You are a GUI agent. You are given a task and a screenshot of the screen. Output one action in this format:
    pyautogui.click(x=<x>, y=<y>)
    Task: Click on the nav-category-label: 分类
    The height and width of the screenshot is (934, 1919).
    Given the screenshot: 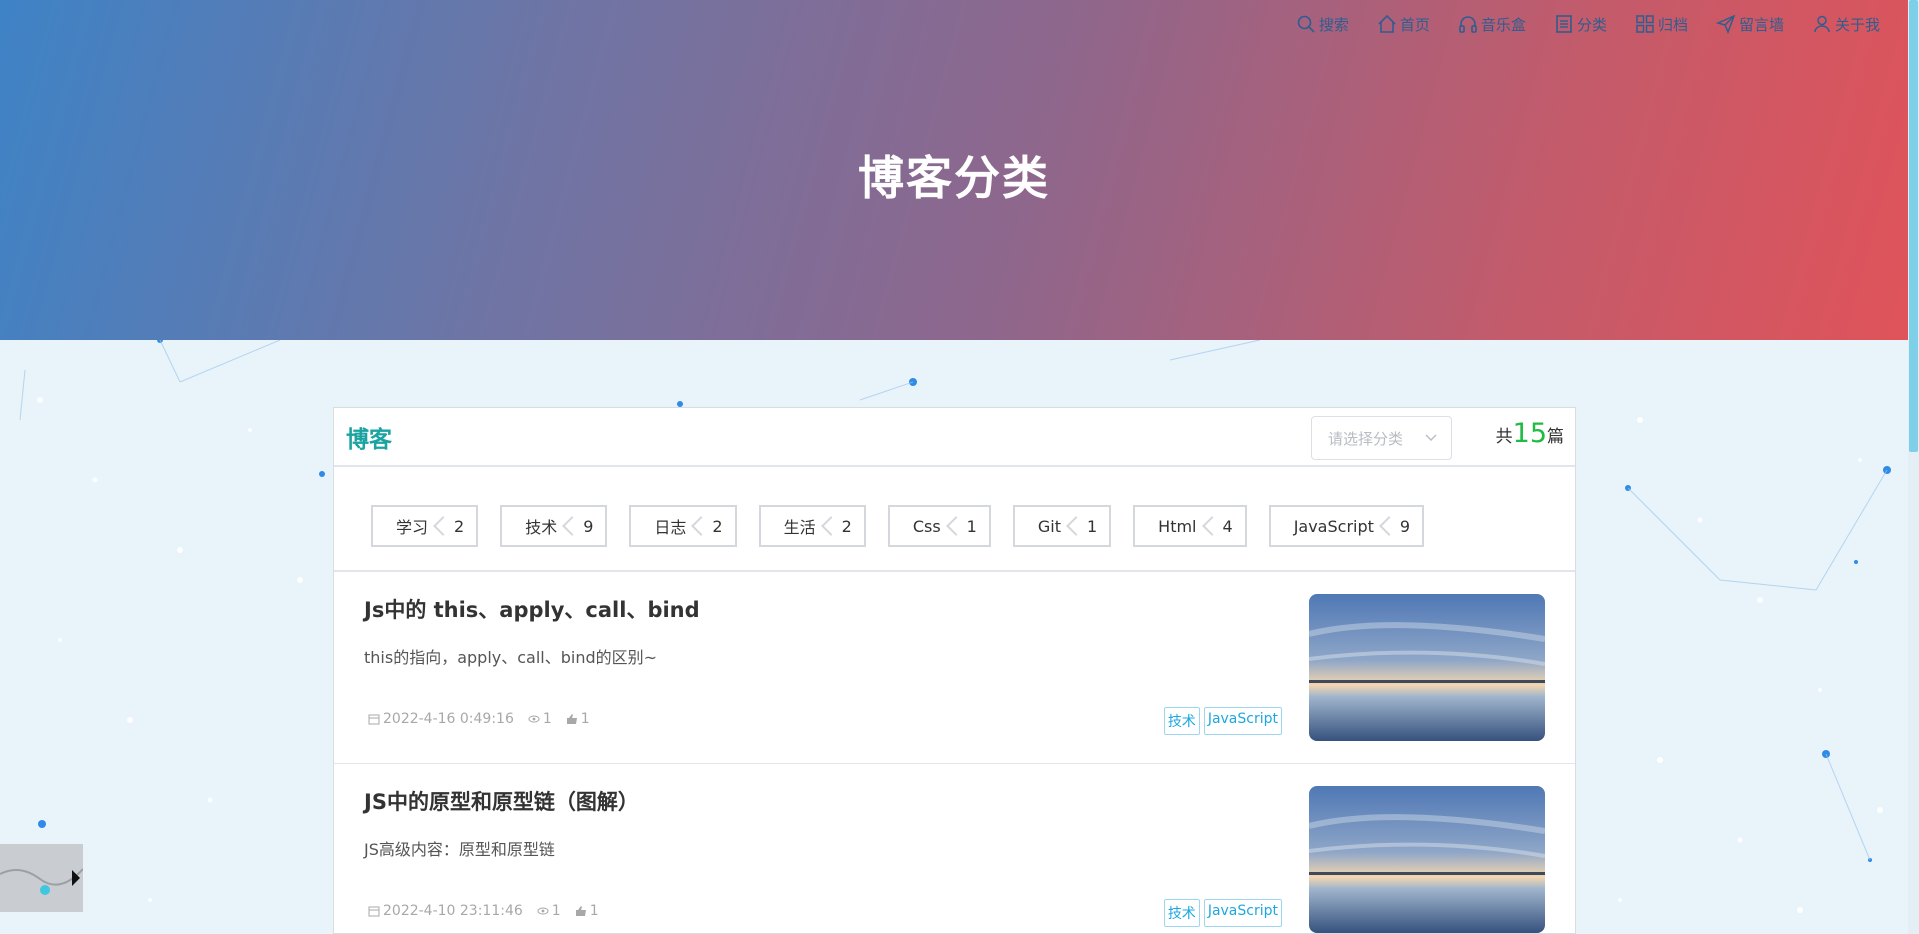 What is the action you would take?
    pyautogui.click(x=1591, y=24)
    